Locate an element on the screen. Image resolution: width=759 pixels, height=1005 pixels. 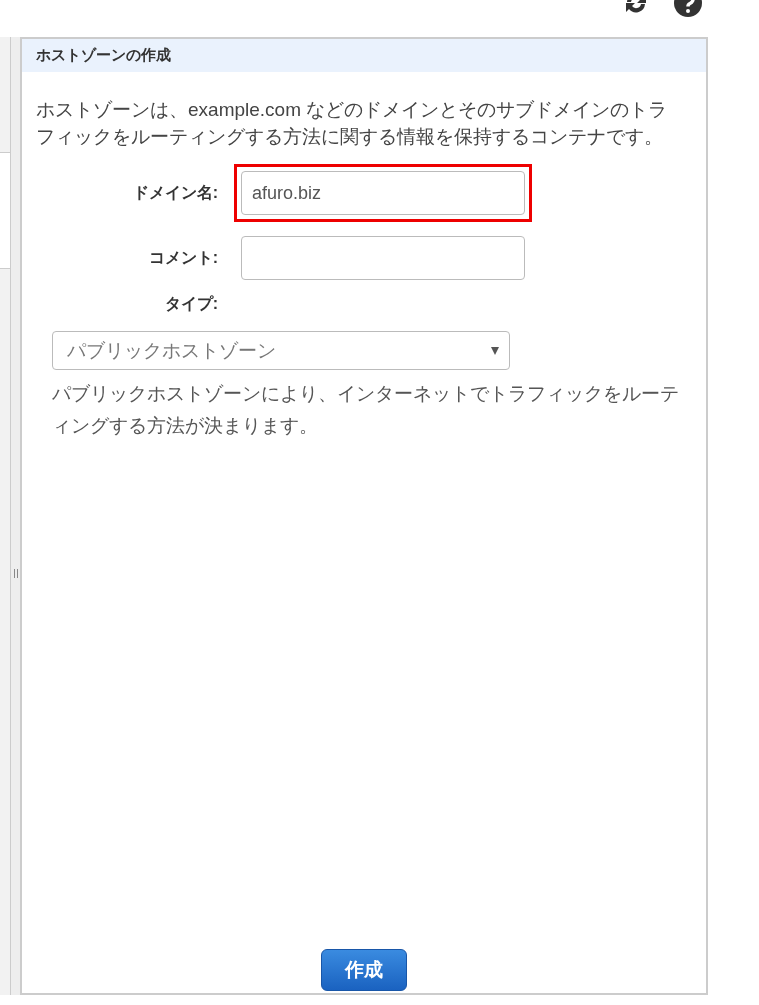
help-text: パブリックホストゾーンにより、インターネットでトラフィックをルーティングする方法が決まります。 is located at coordinates (366, 410).